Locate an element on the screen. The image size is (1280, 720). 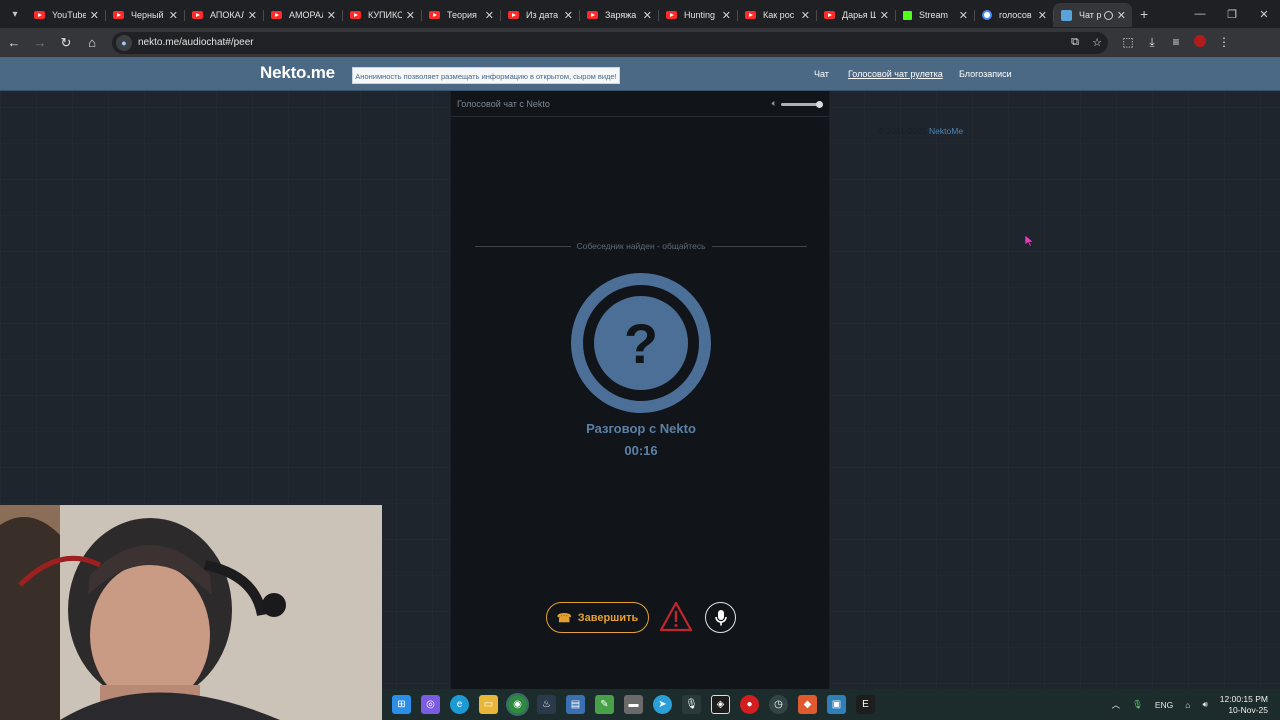
minimize-icon: — is located at coordinates (1200, 14).